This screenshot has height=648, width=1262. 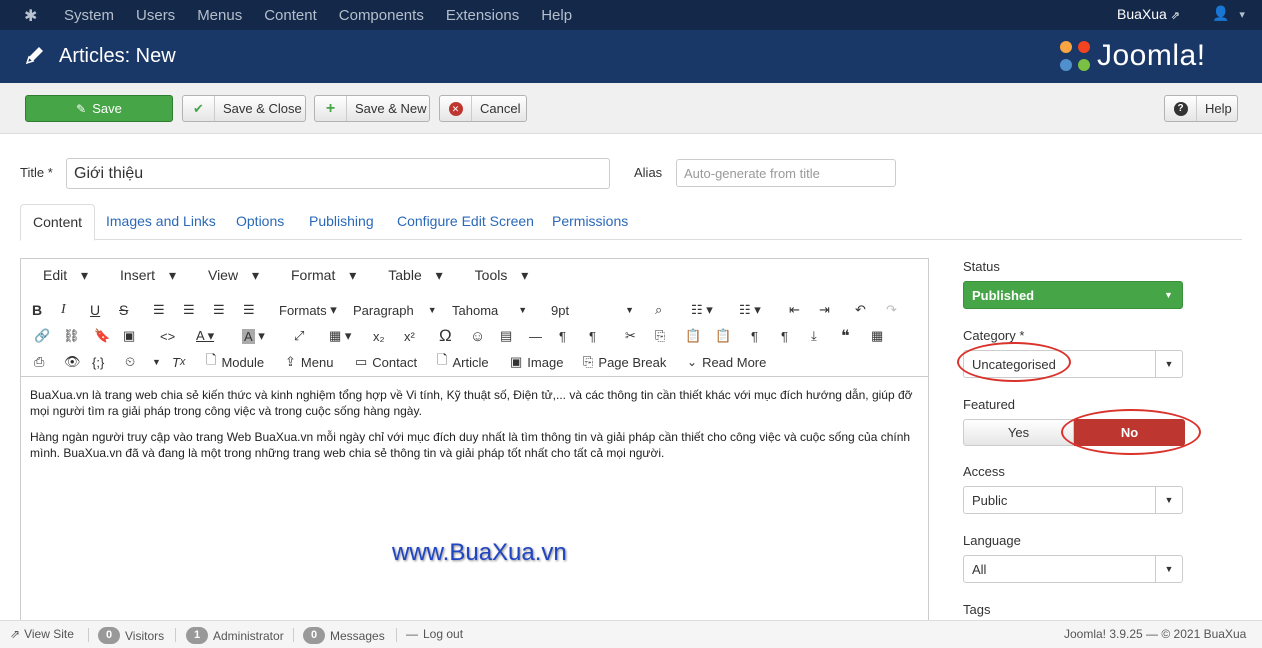 What do you see at coordinates (42, 336) in the screenshot?
I see `link-icon: 🔗` at bounding box center [42, 336].